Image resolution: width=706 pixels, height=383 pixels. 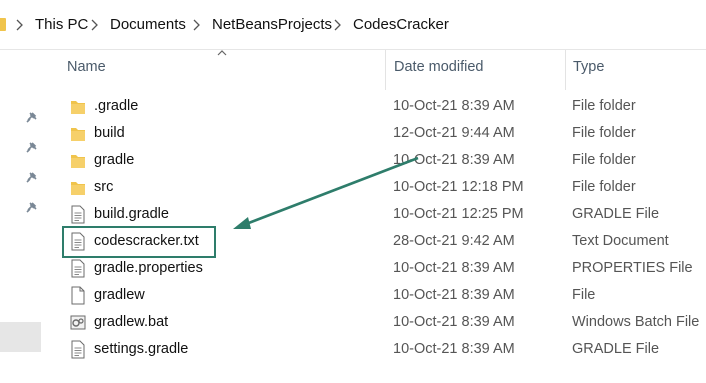 What do you see at coordinates (104, 187) in the screenshot?
I see `file-name: src` at bounding box center [104, 187].